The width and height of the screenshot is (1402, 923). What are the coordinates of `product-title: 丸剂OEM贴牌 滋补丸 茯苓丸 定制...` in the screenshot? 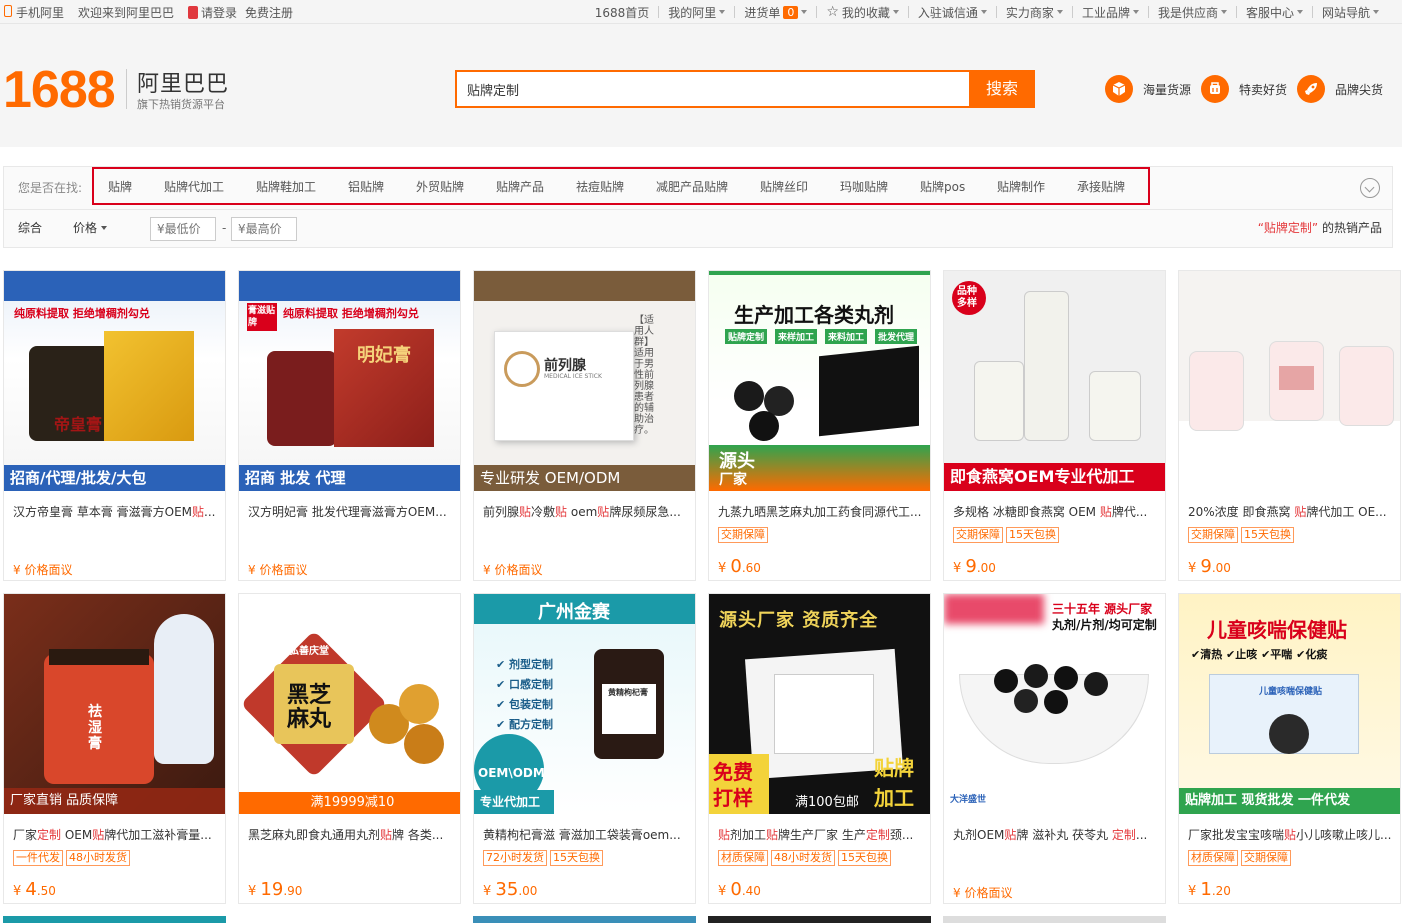 It's located at (1055, 834).